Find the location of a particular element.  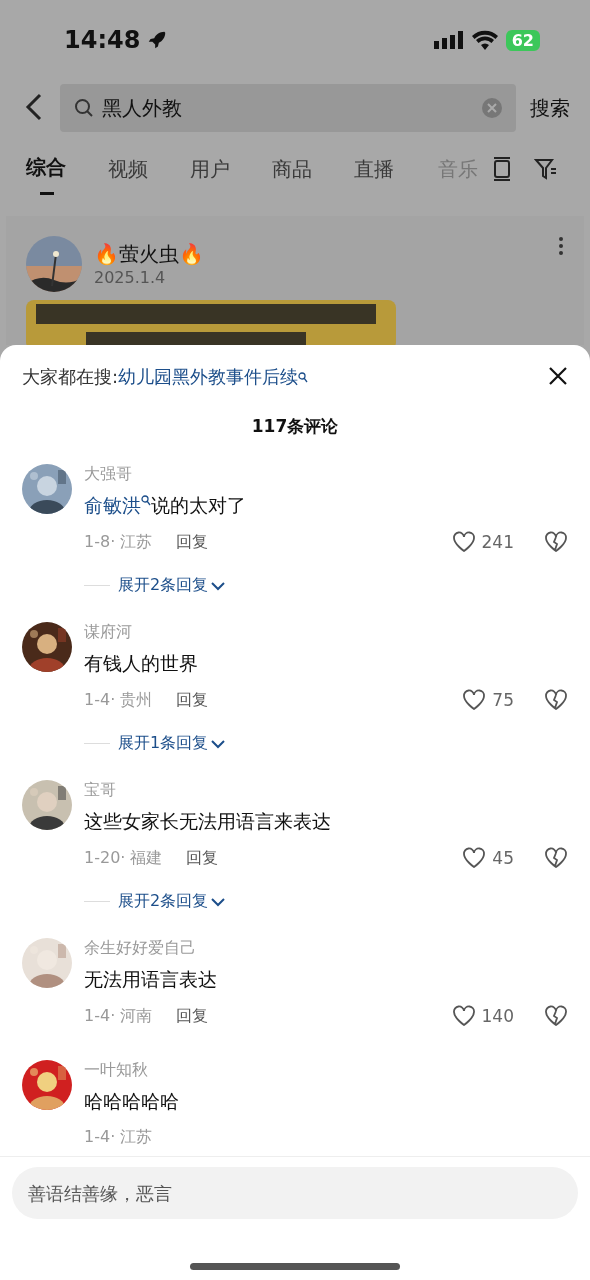

comment-meta: 1-4· 贵州 is located at coordinates (118, 700).